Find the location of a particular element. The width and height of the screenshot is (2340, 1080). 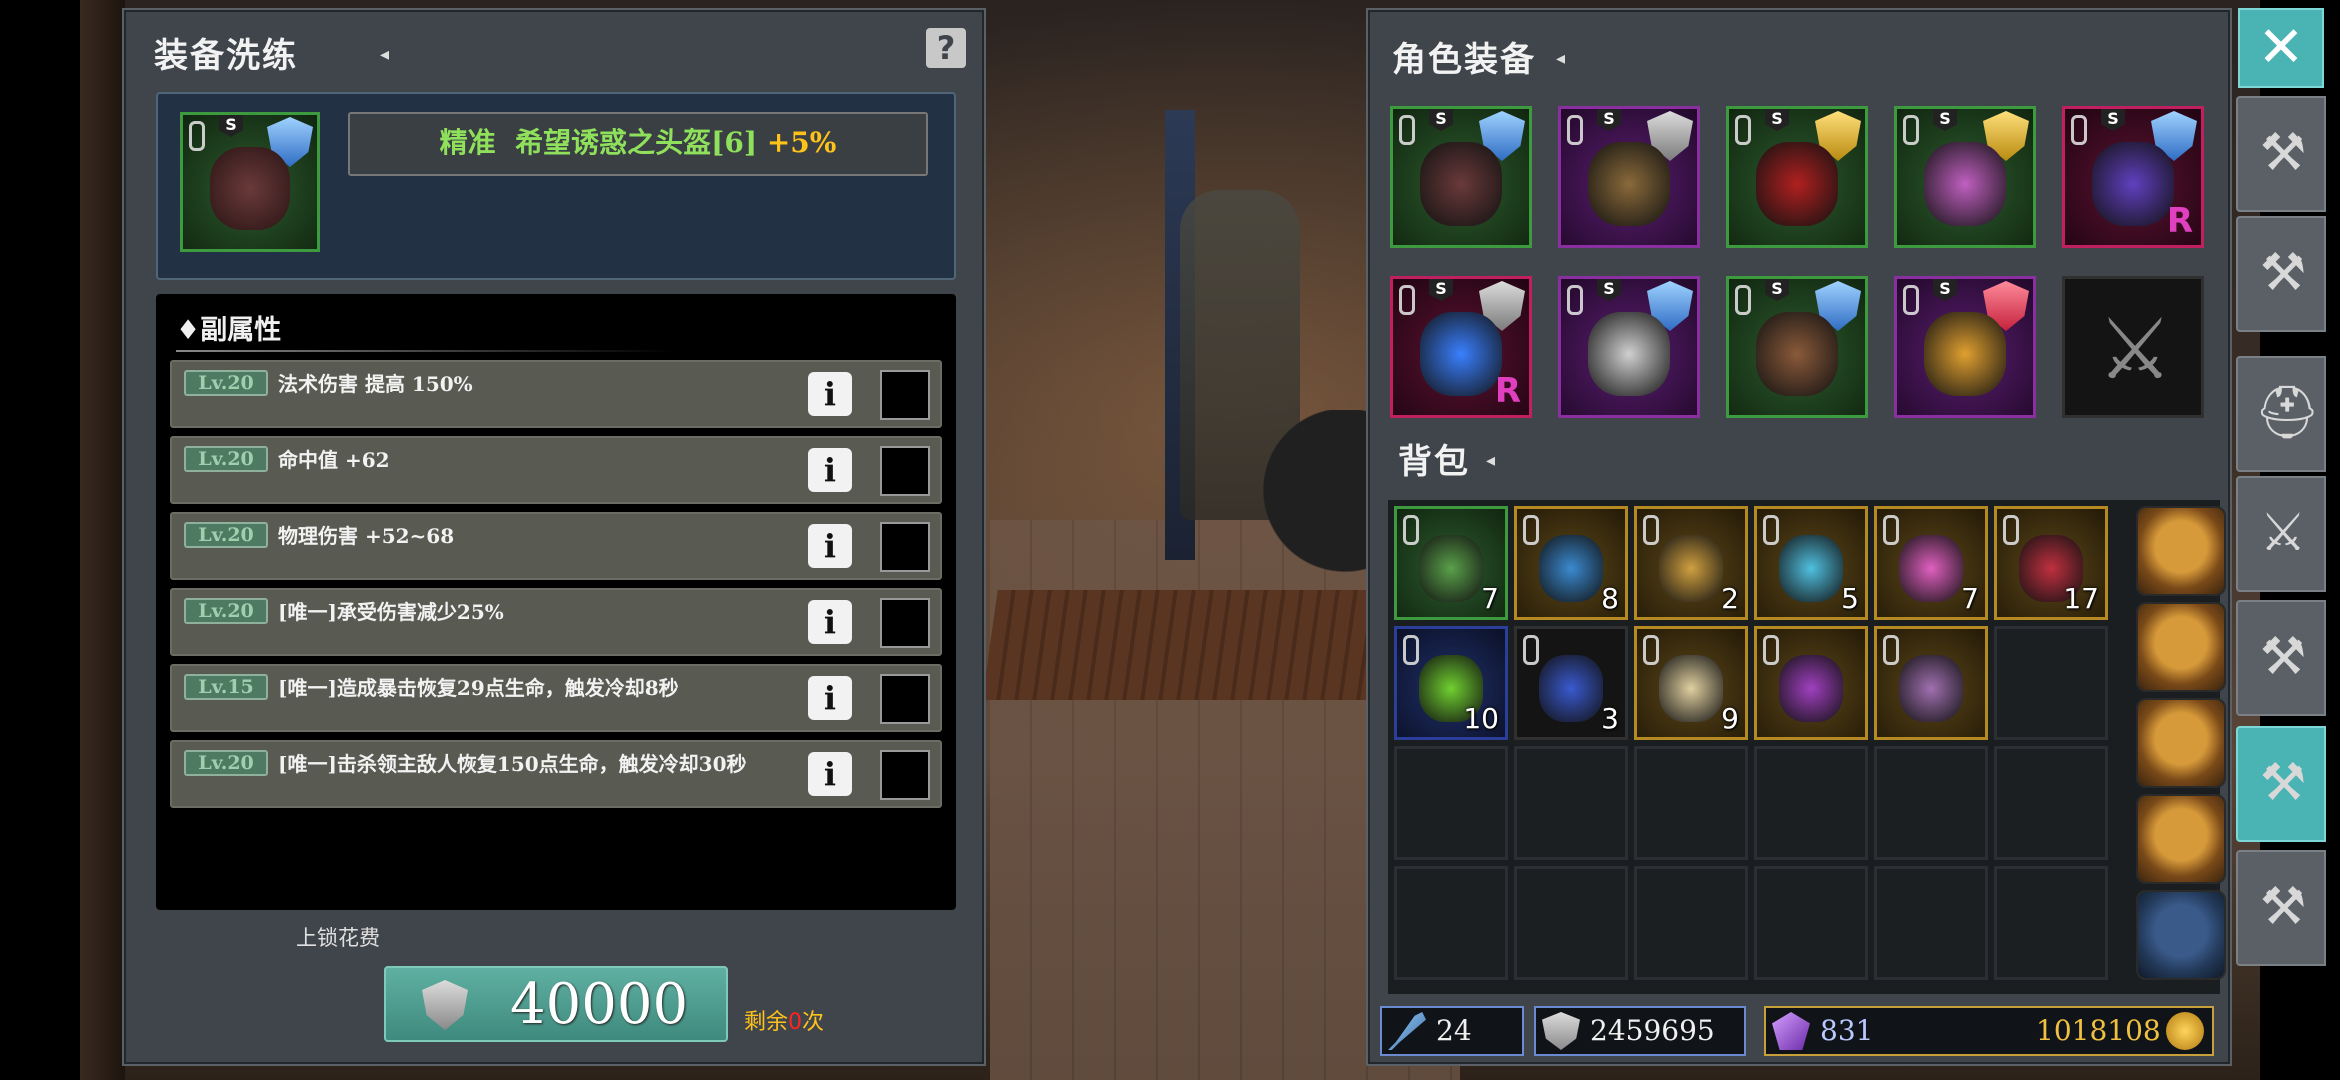

item-count: 7 is located at coordinates (1970, 598).